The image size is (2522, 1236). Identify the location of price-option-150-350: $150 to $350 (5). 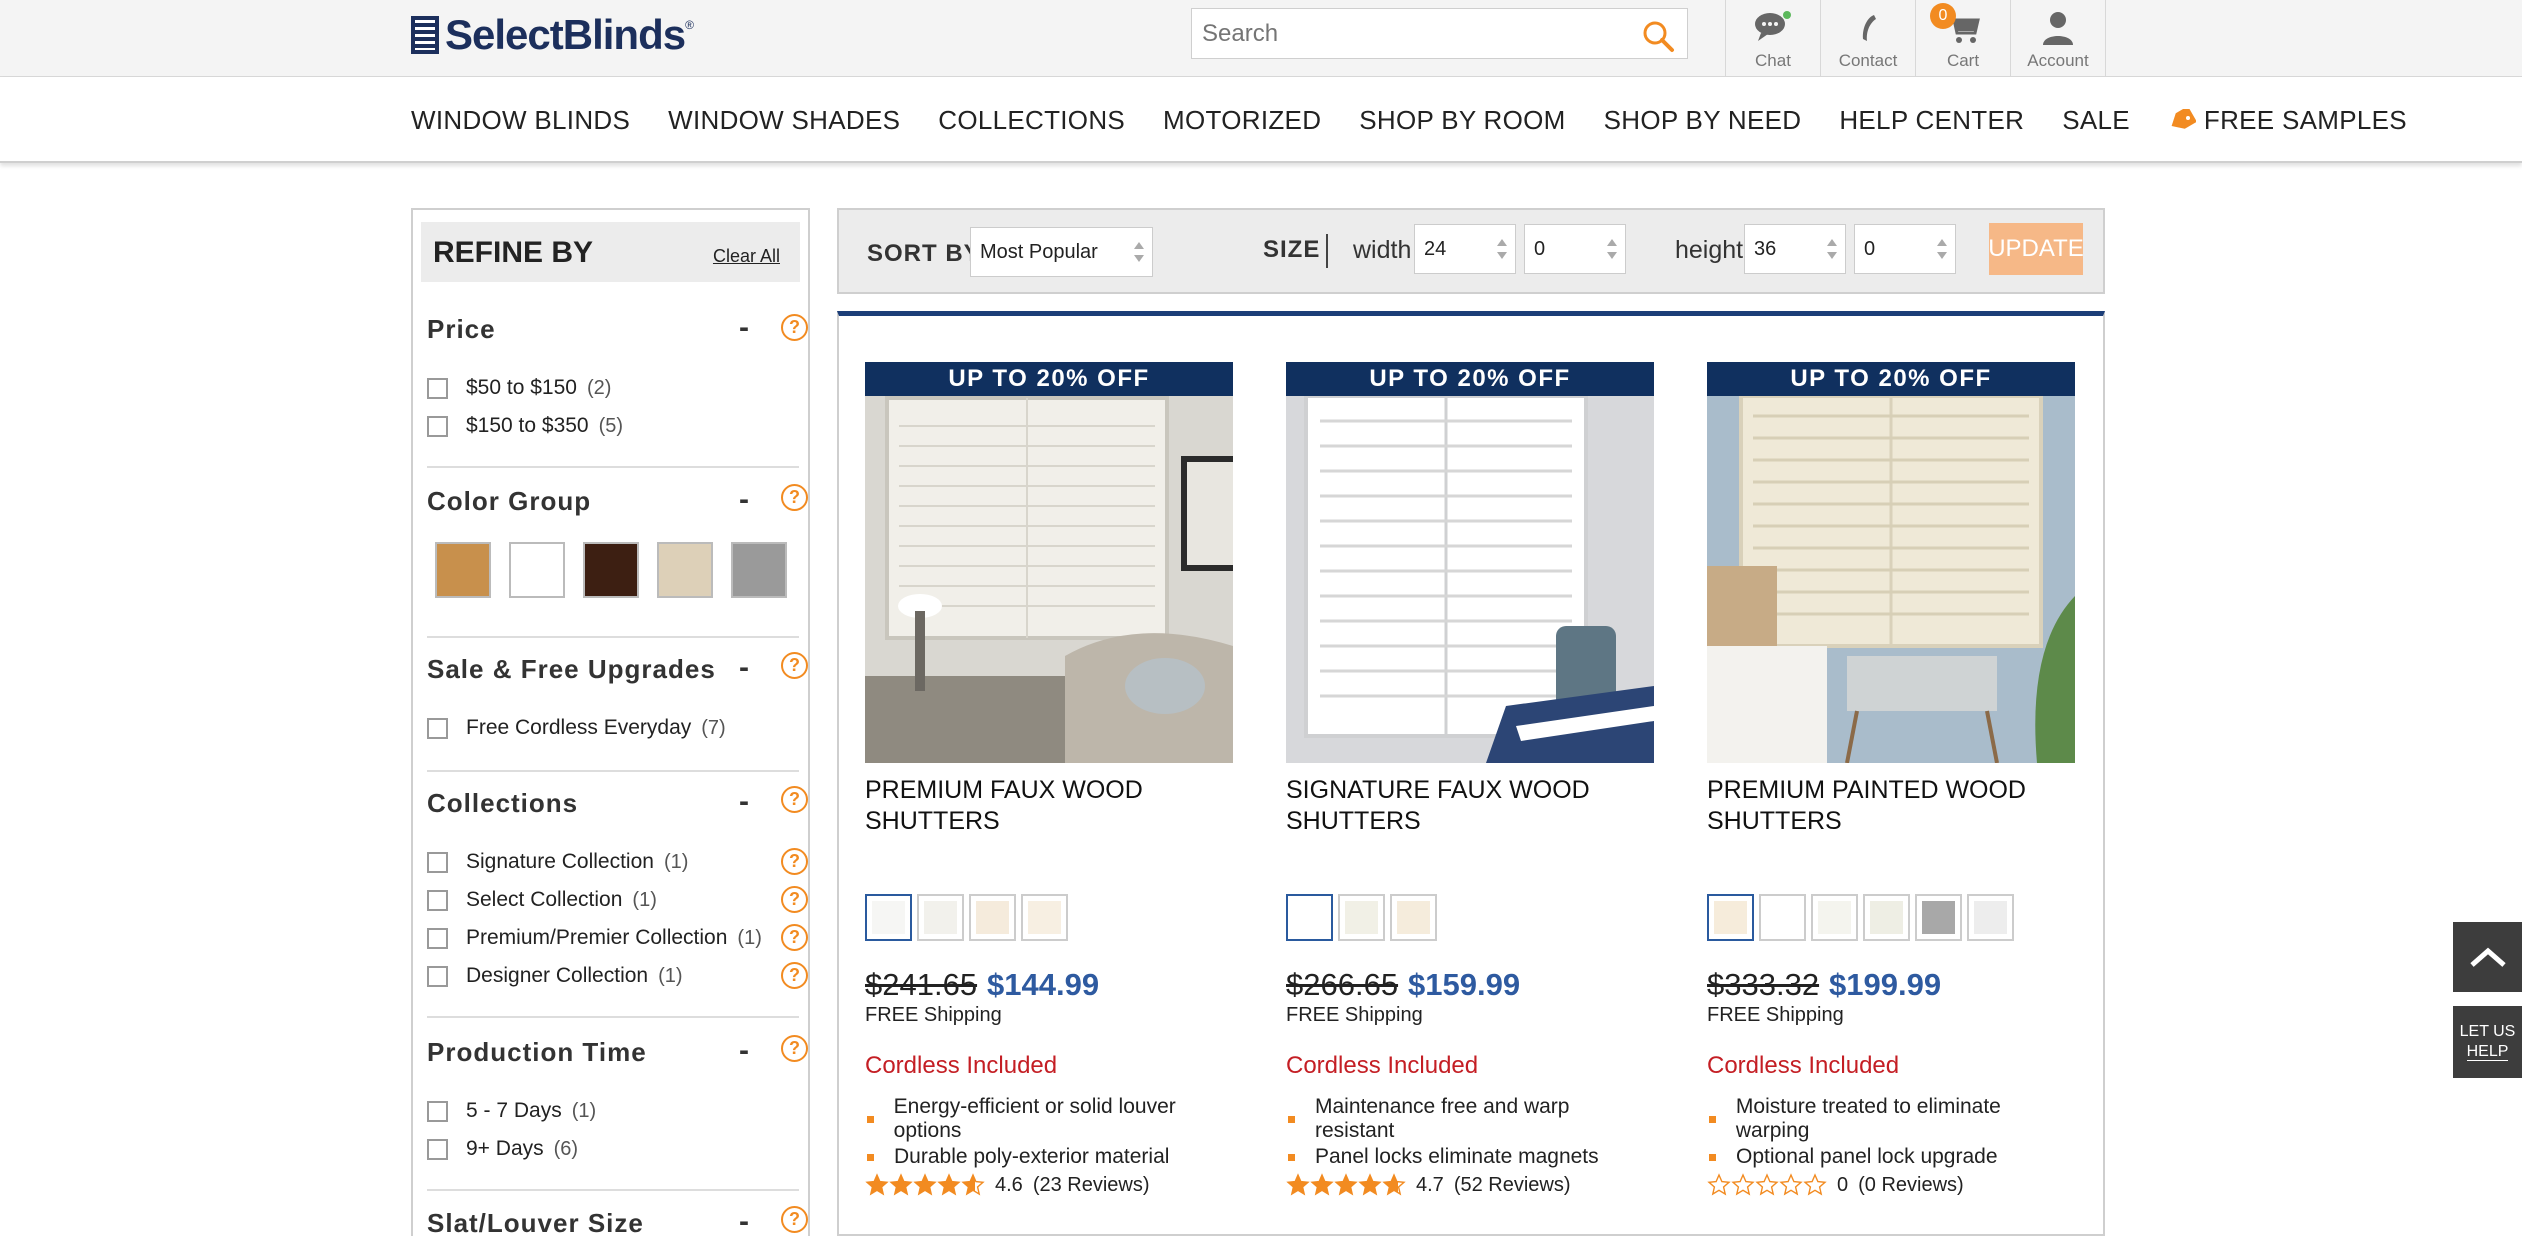
(525, 426).